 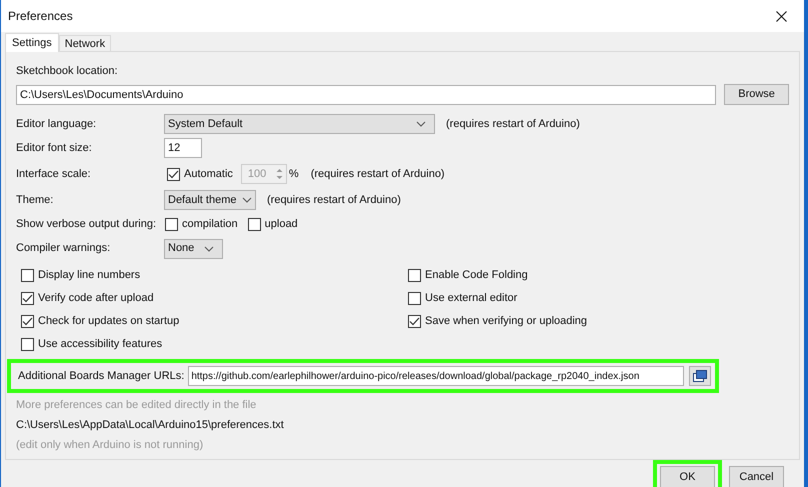 I want to click on checkbox-label: Use accessibility features, so click(x=100, y=344).